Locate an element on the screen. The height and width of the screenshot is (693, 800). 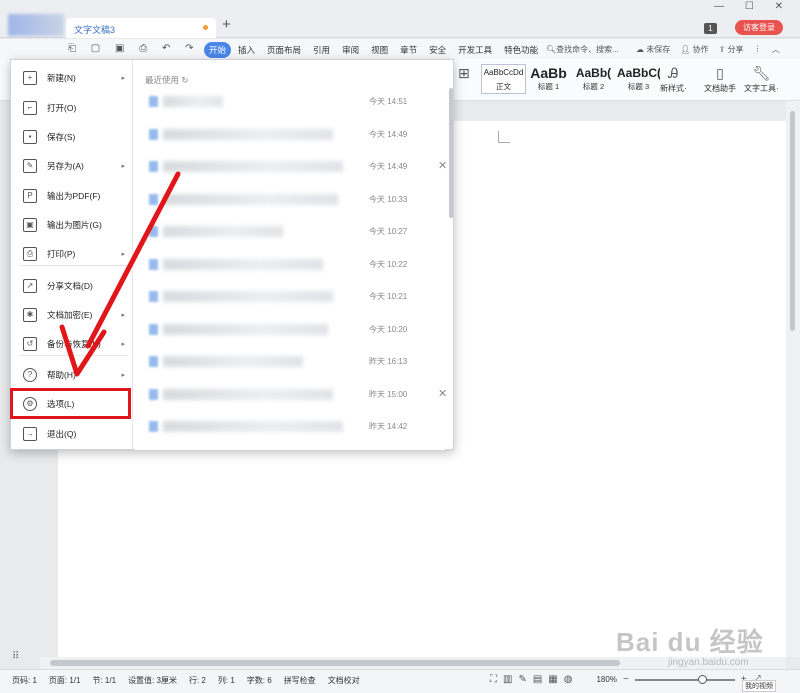
web-view-icon: ◍ is located at coordinates (568, 679).